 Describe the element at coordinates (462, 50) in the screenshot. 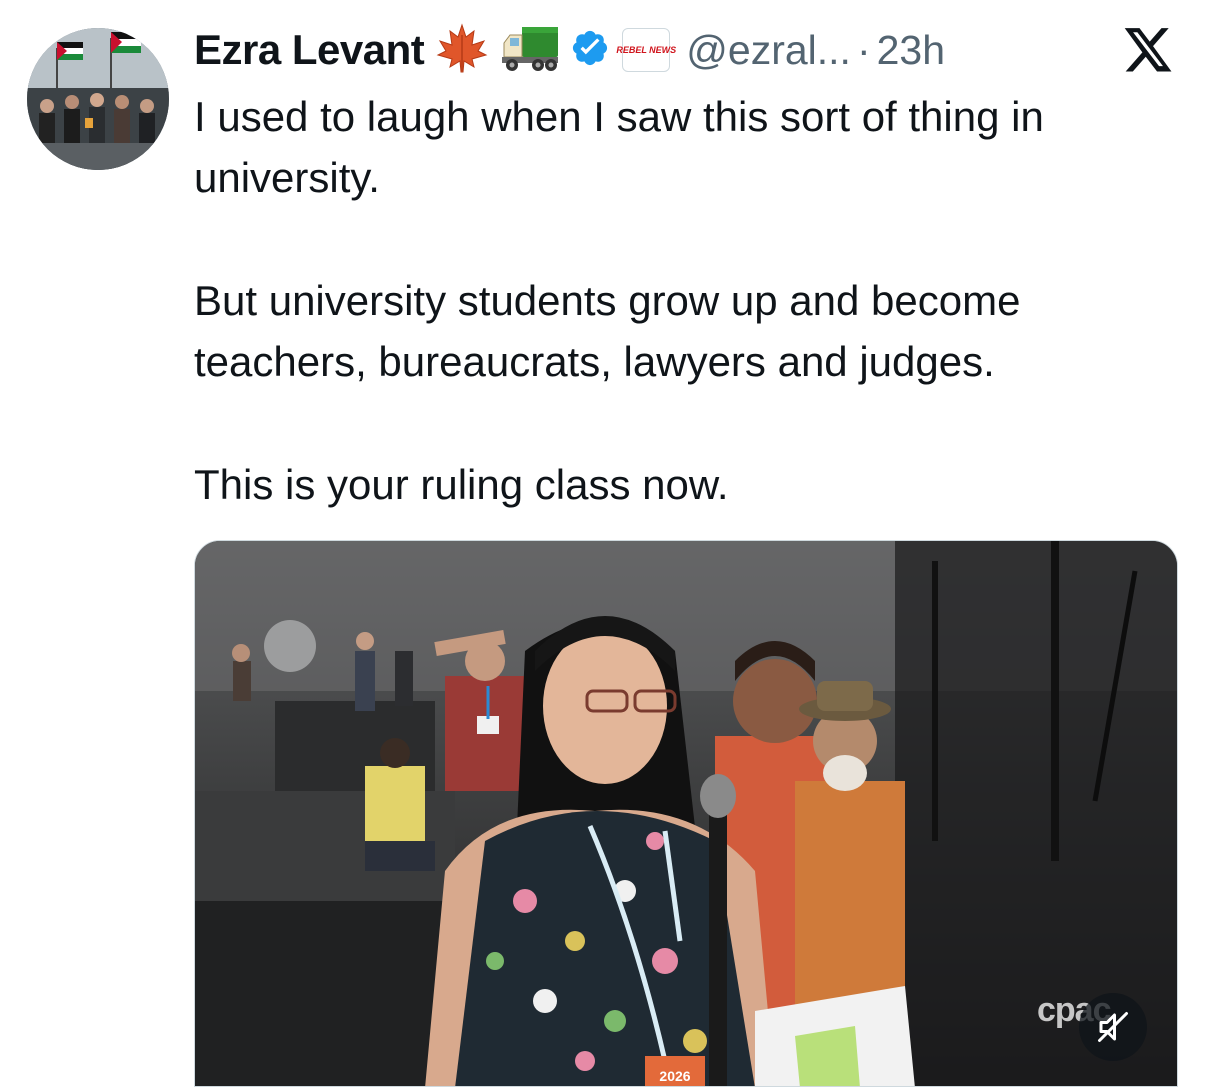

I see `maple-leaf-icon` at that location.